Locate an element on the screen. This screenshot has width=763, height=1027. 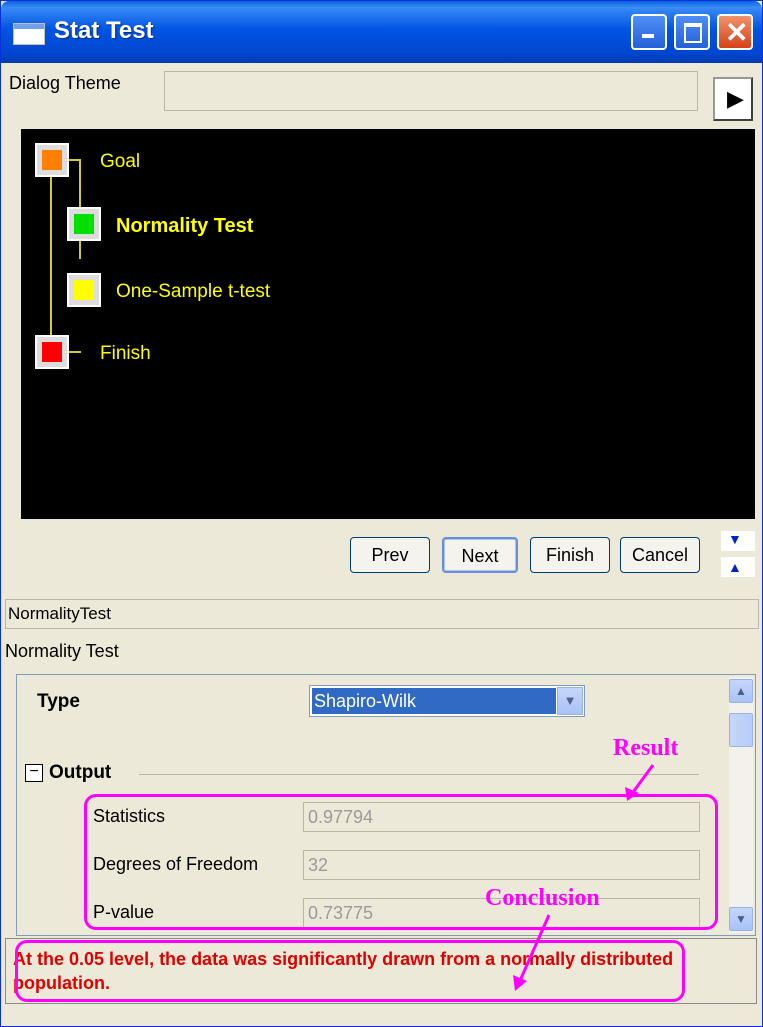
conclusion-arrow-icon is located at coordinates (532, 952).